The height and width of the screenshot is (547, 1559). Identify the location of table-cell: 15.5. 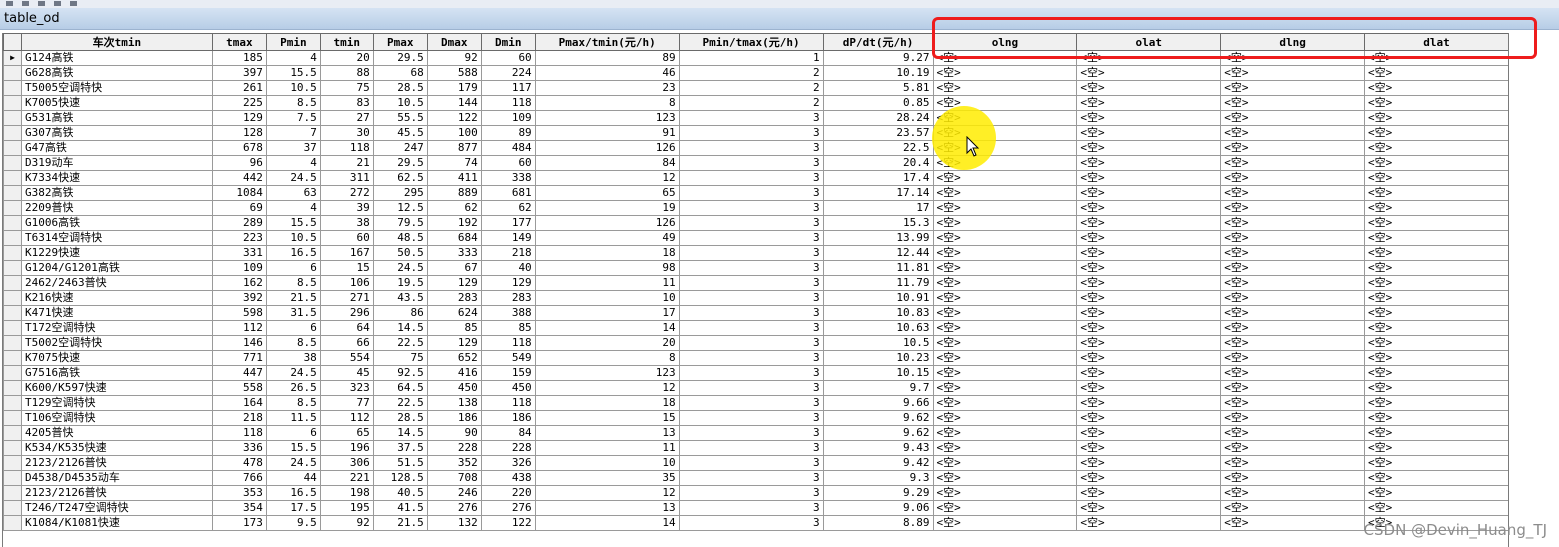
(293, 448).